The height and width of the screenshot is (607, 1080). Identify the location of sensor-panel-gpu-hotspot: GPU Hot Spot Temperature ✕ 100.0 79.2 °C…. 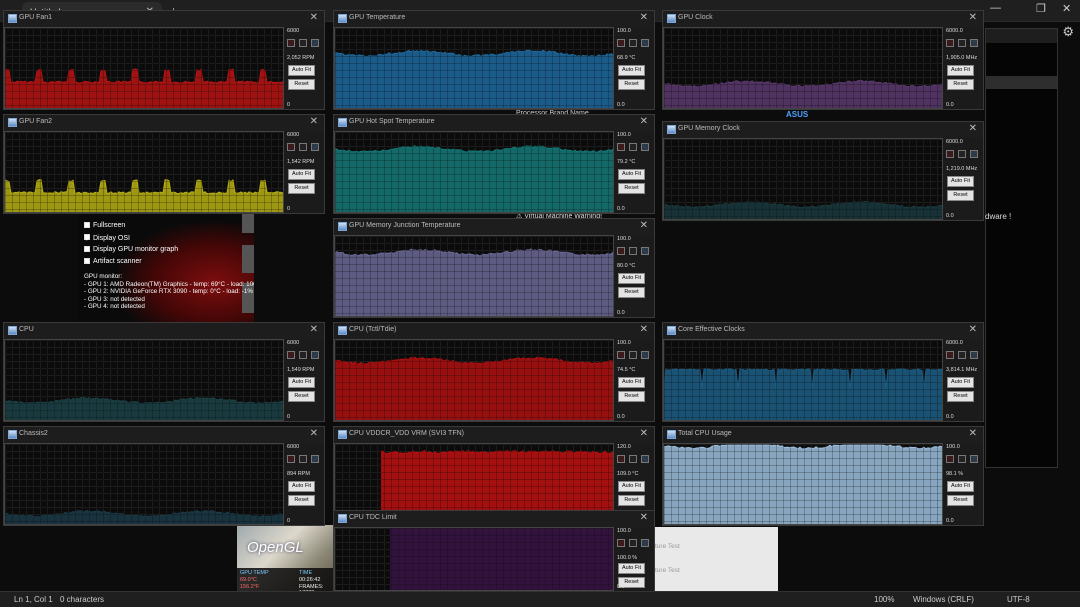
(494, 164).